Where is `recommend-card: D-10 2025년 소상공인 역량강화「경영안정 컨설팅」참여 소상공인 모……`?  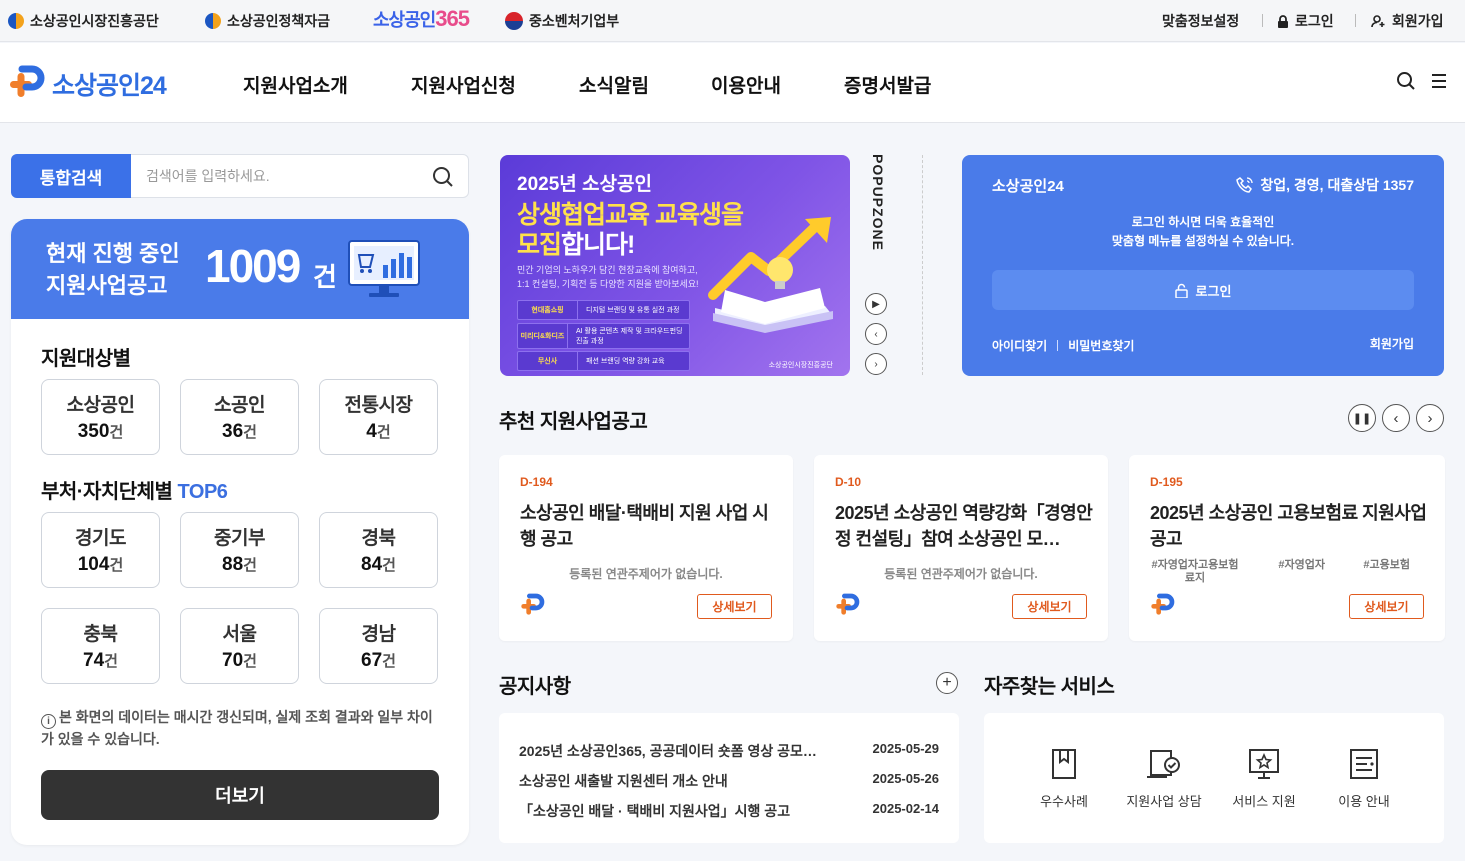
recommend-card: D-10 2025년 소상공인 역량강화「경영안정 컨설팅」참여 소상공인 모…… is located at coordinates (961, 548).